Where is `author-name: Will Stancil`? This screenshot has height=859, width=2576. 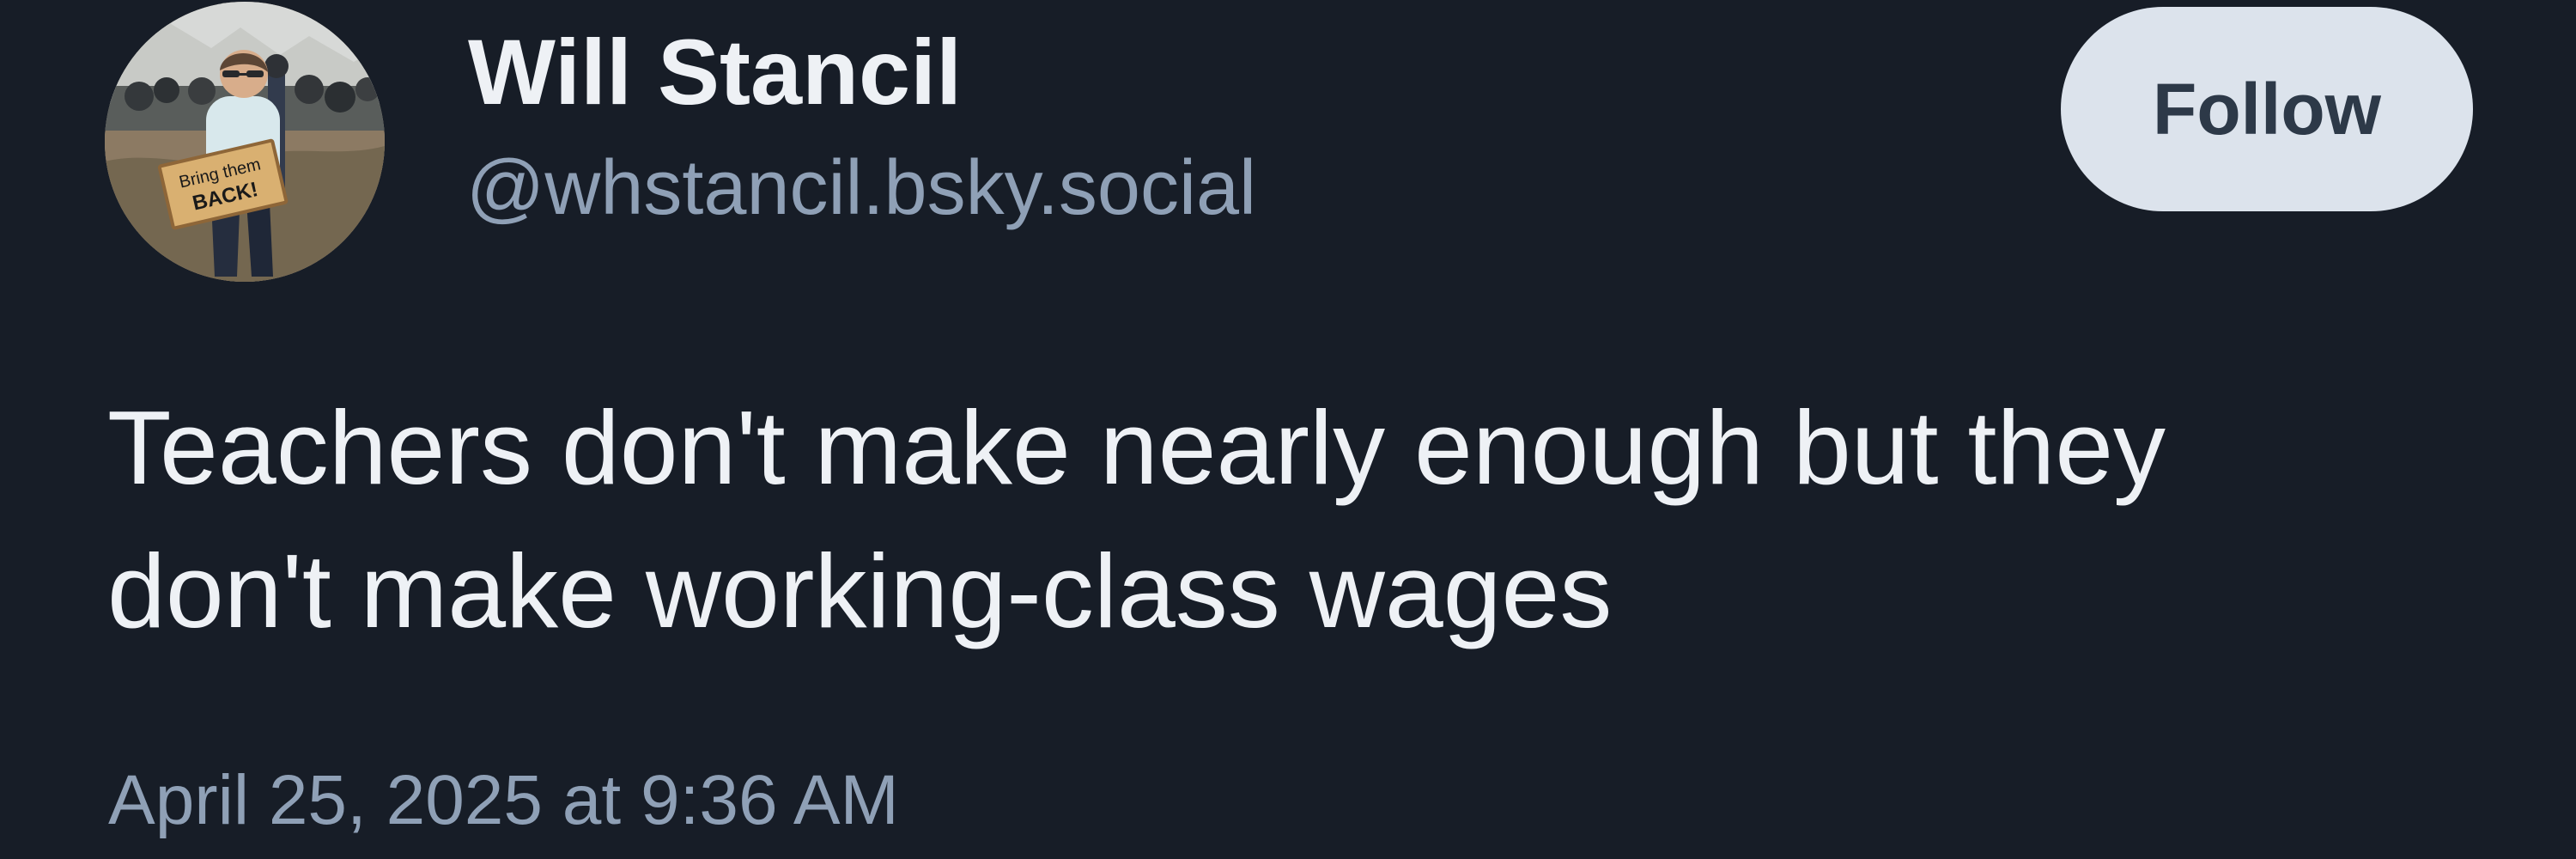 author-name: Will Stancil is located at coordinates (715, 72).